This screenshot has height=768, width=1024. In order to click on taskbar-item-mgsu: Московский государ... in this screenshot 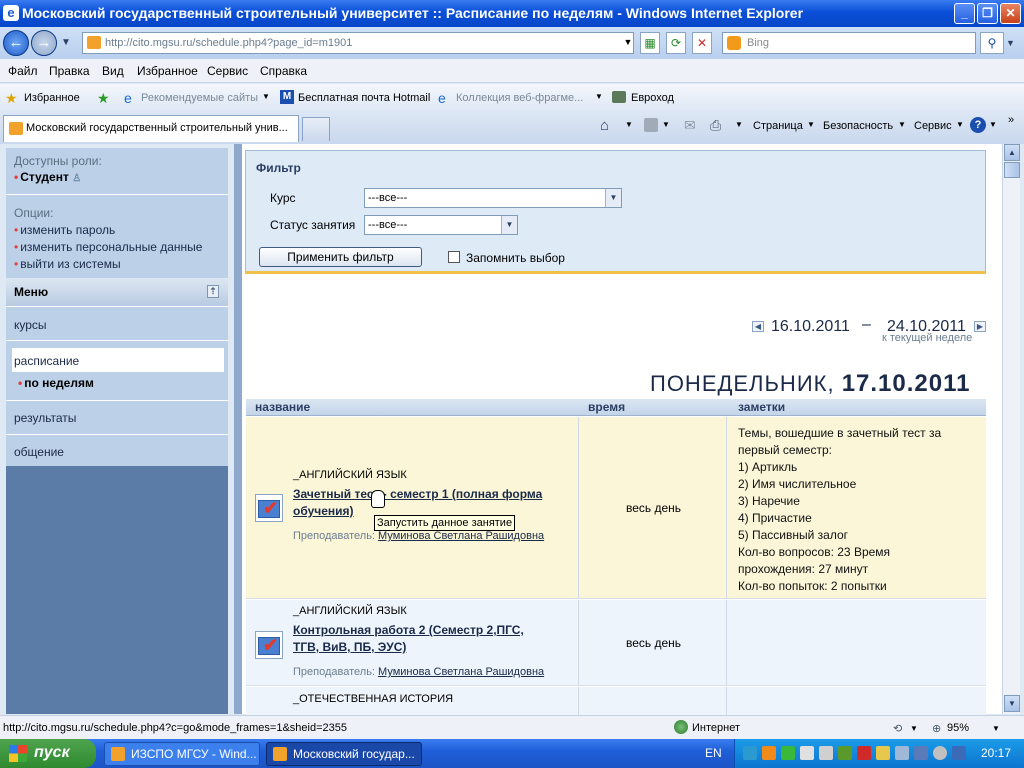, I will do `click(344, 754)`.